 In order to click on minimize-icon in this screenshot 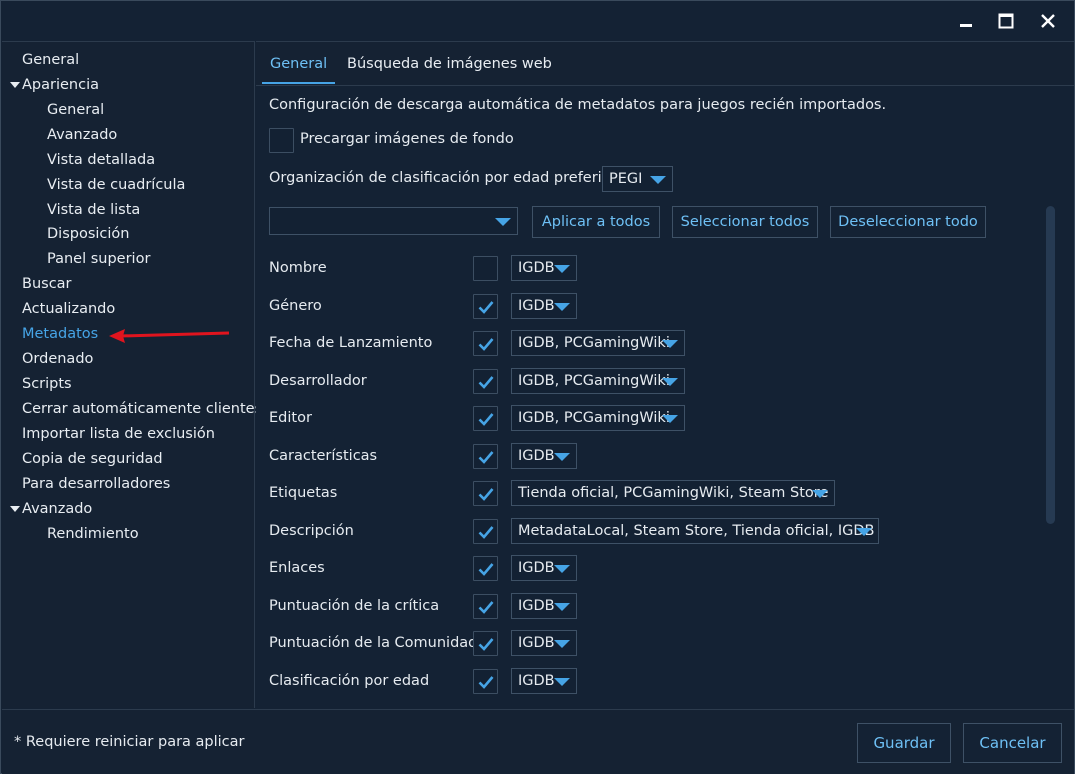, I will do `click(966, 25)`.